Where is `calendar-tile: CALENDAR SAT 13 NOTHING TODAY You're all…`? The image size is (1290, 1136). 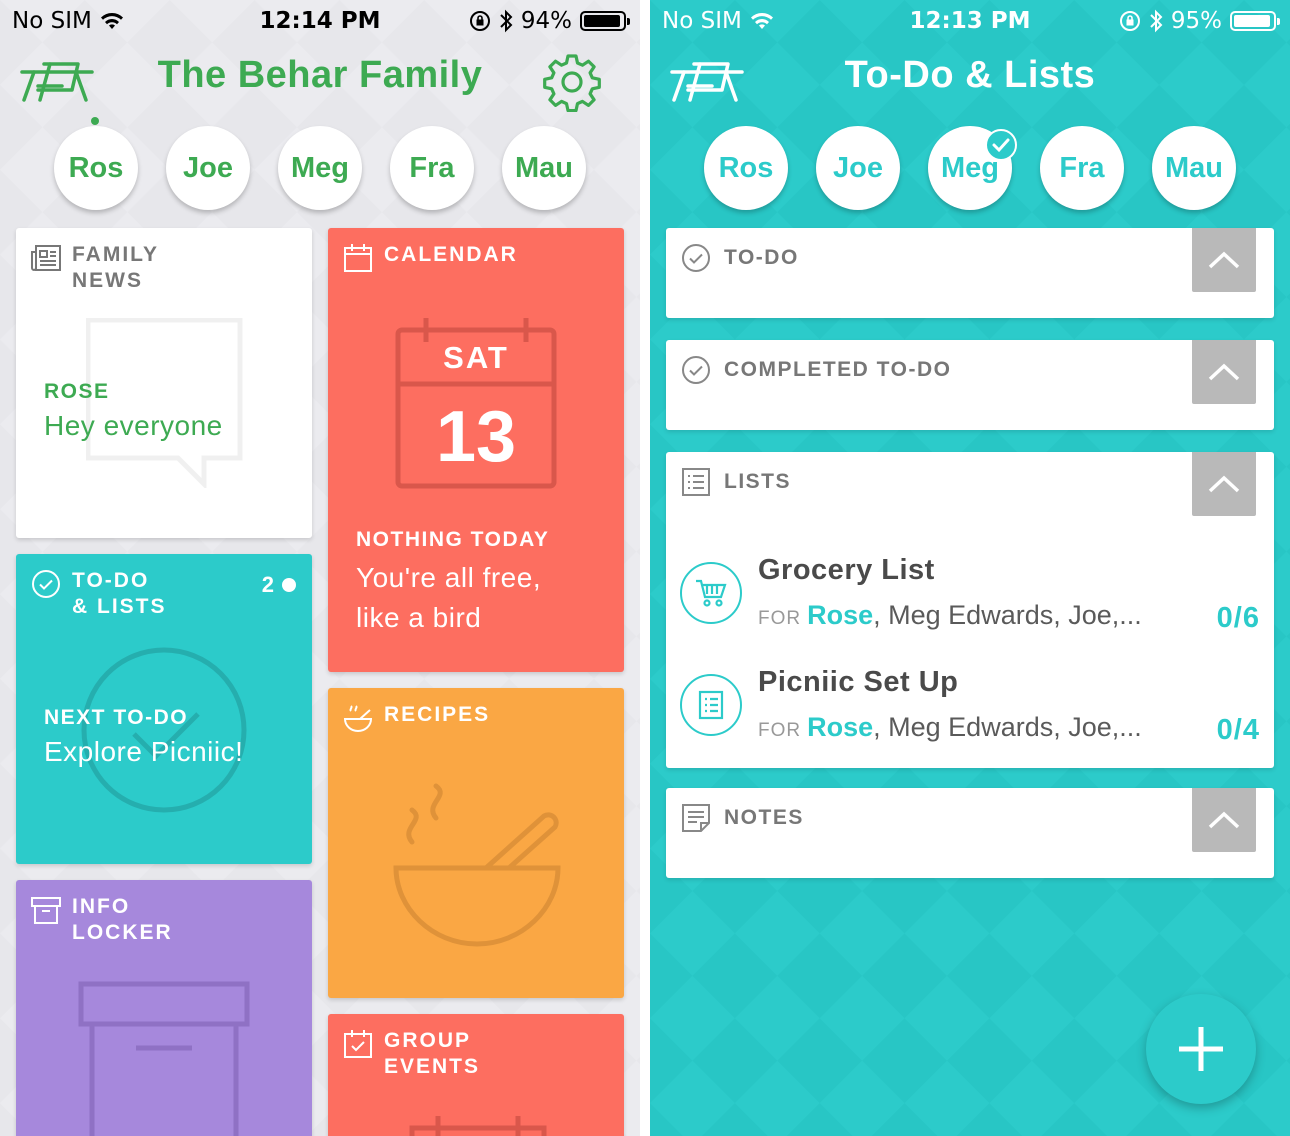 calendar-tile: CALENDAR SAT 13 NOTHING TODAY You're all… is located at coordinates (476, 450).